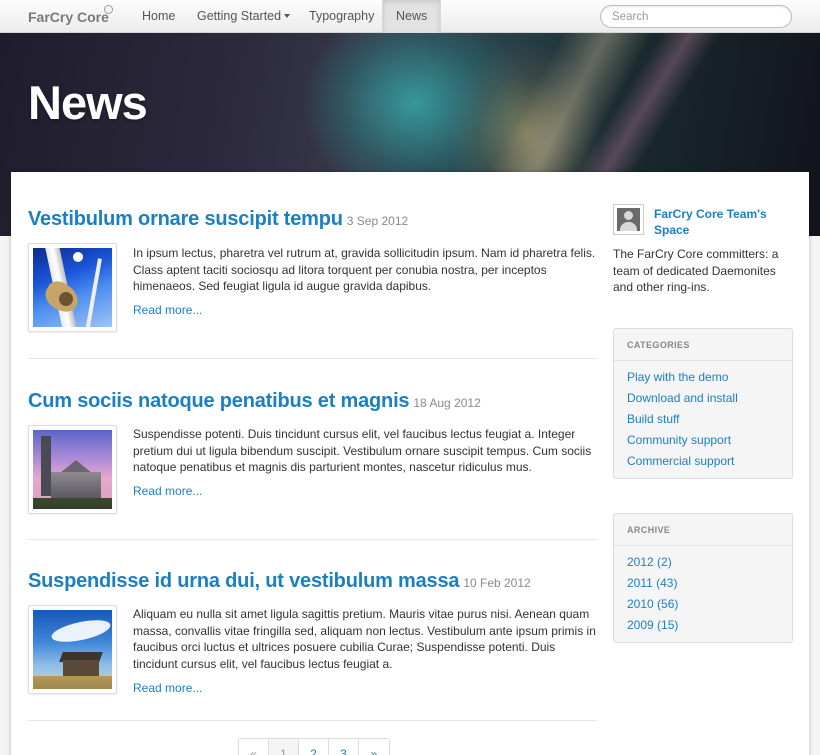 The height and width of the screenshot is (755, 820). Describe the element at coordinates (703, 530) in the screenshot. I see `archive-heading: ARCHIVE` at that location.